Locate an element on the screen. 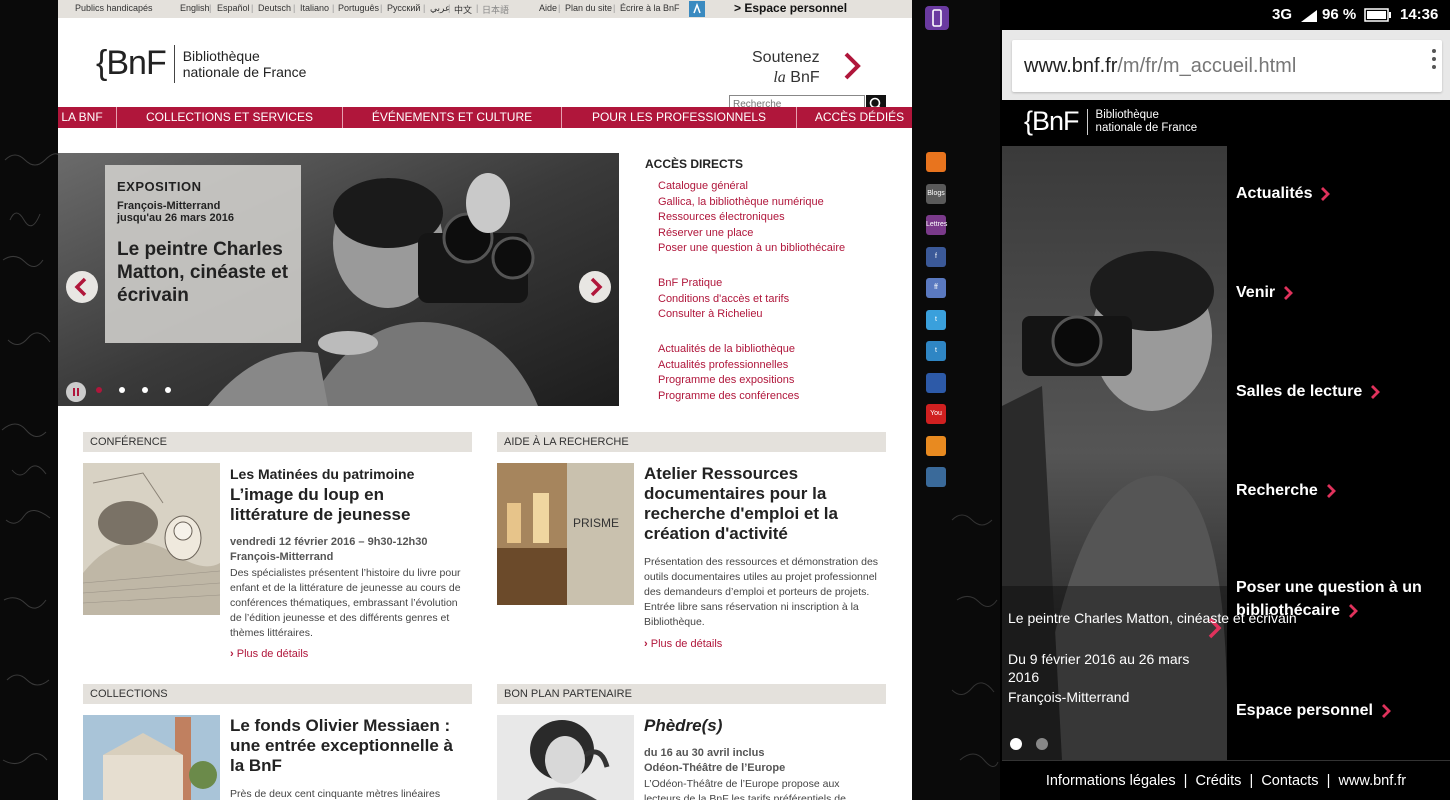 The height and width of the screenshot is (800, 1450). nav-la-bnf: LA BNF is located at coordinates (87, 117).